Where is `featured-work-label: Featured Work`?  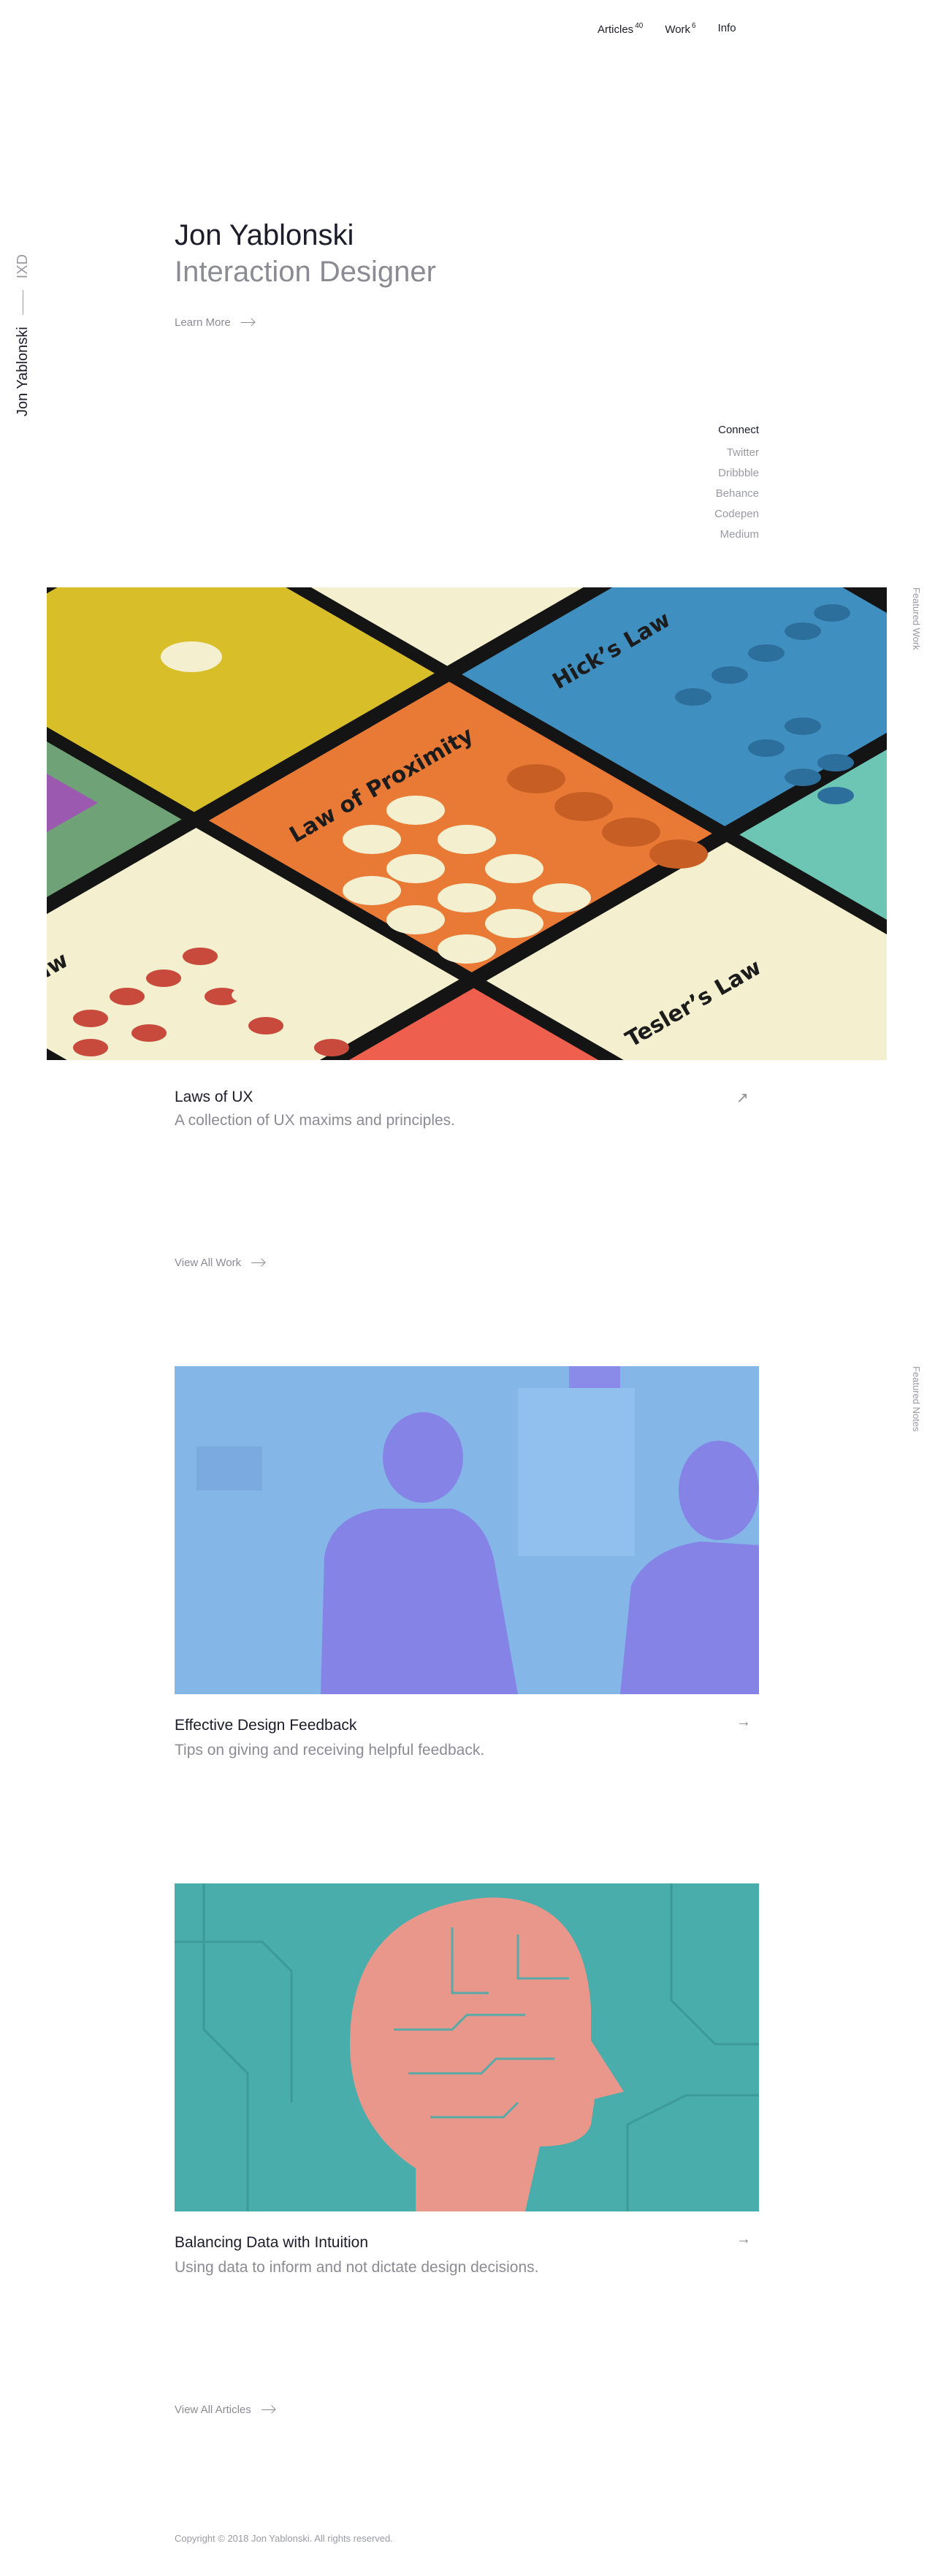
featured-work-label: Featured Work is located at coordinates (916, 619).